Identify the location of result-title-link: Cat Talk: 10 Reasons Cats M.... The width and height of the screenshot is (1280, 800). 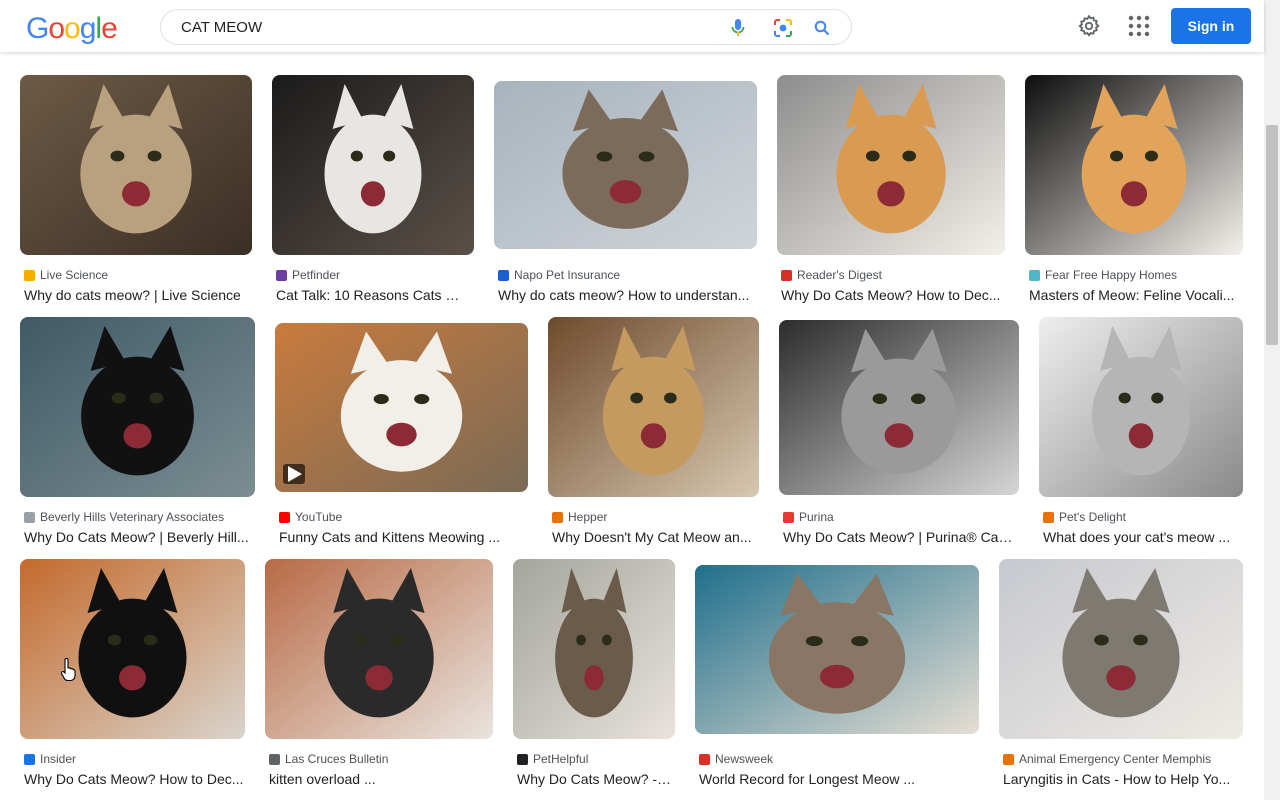
(372, 296).